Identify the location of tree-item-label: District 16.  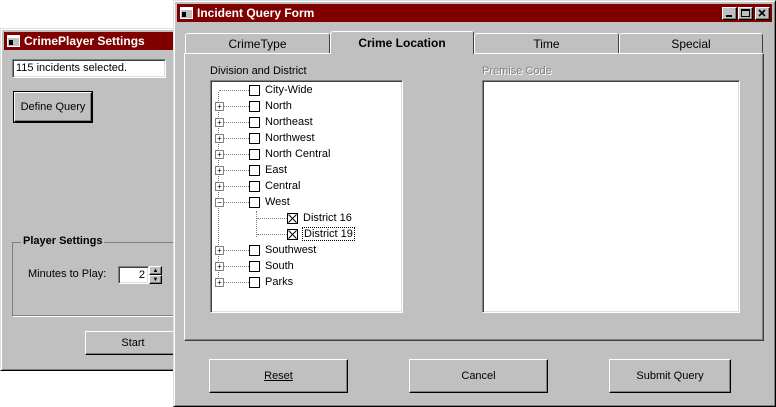
(327, 218).